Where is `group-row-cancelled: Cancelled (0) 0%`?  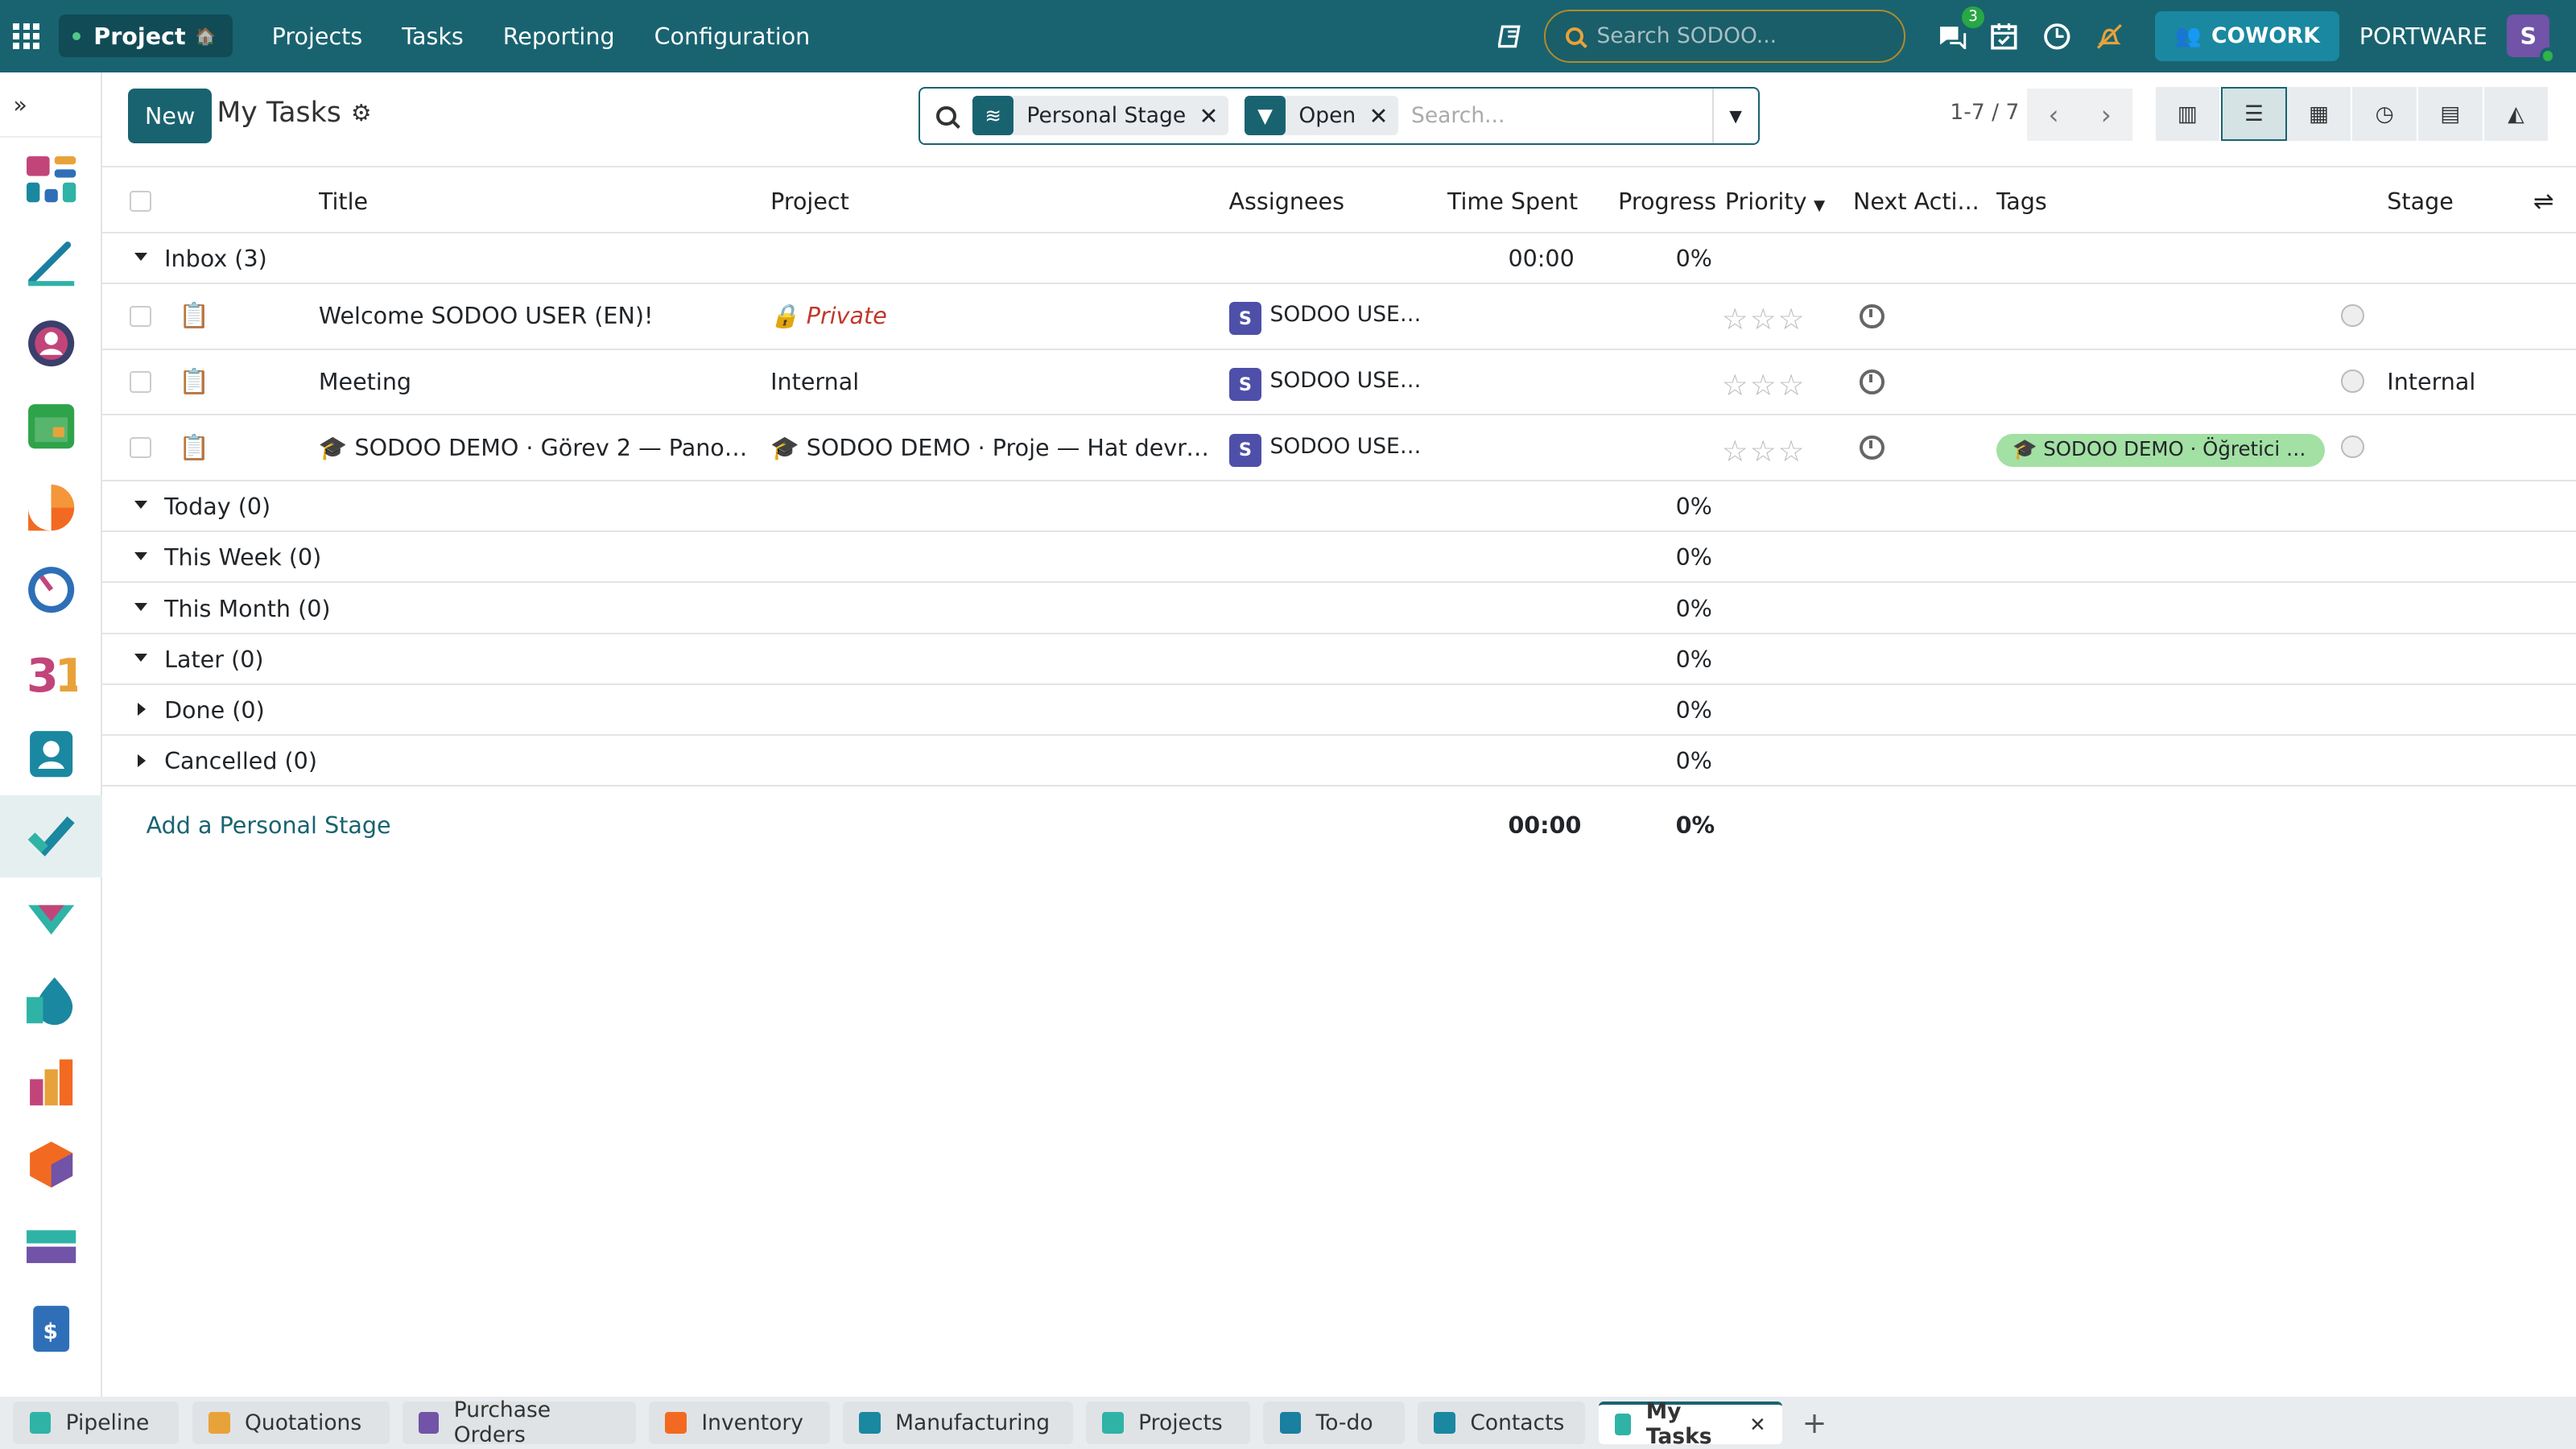 group-row-cancelled: Cancelled (0) 0% is located at coordinates (1338, 761).